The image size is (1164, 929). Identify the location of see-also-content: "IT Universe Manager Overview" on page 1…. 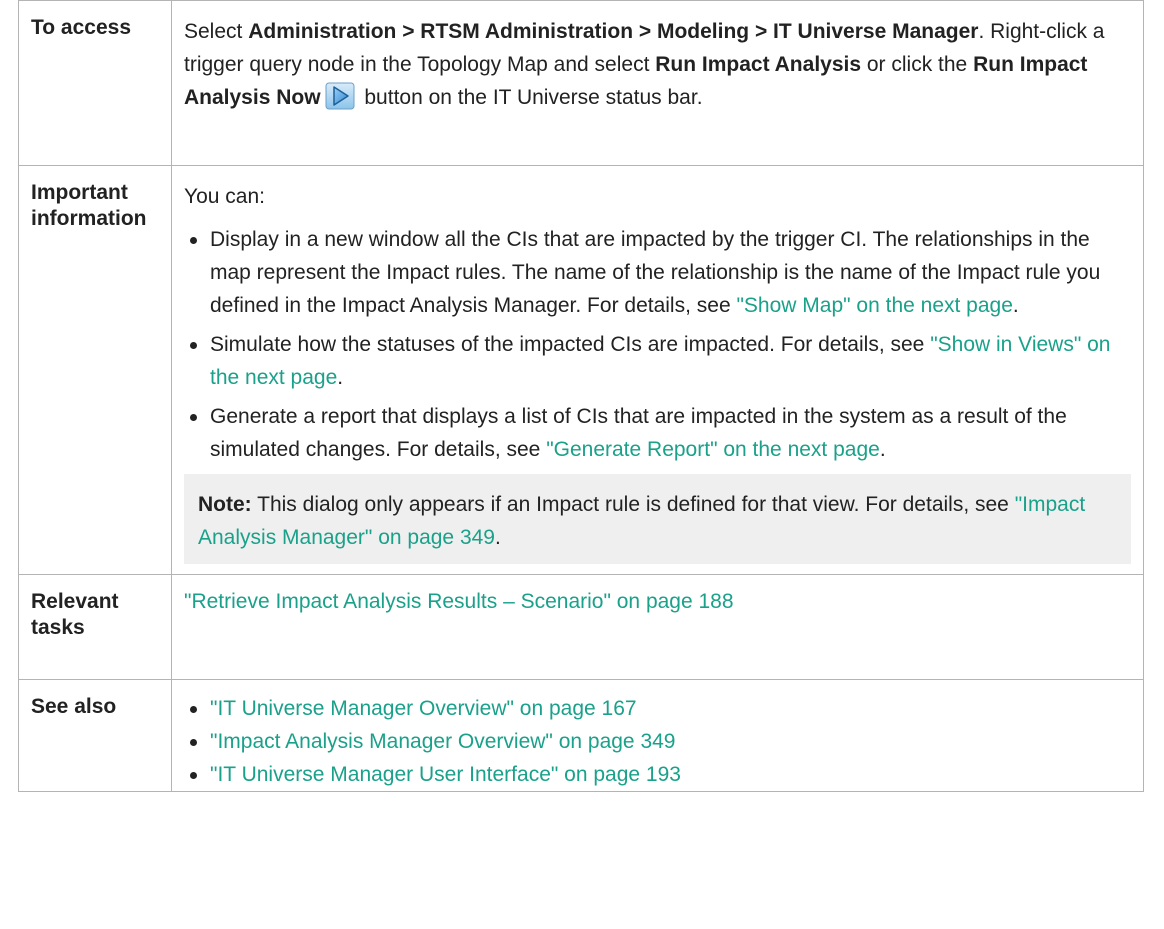
(657, 735).